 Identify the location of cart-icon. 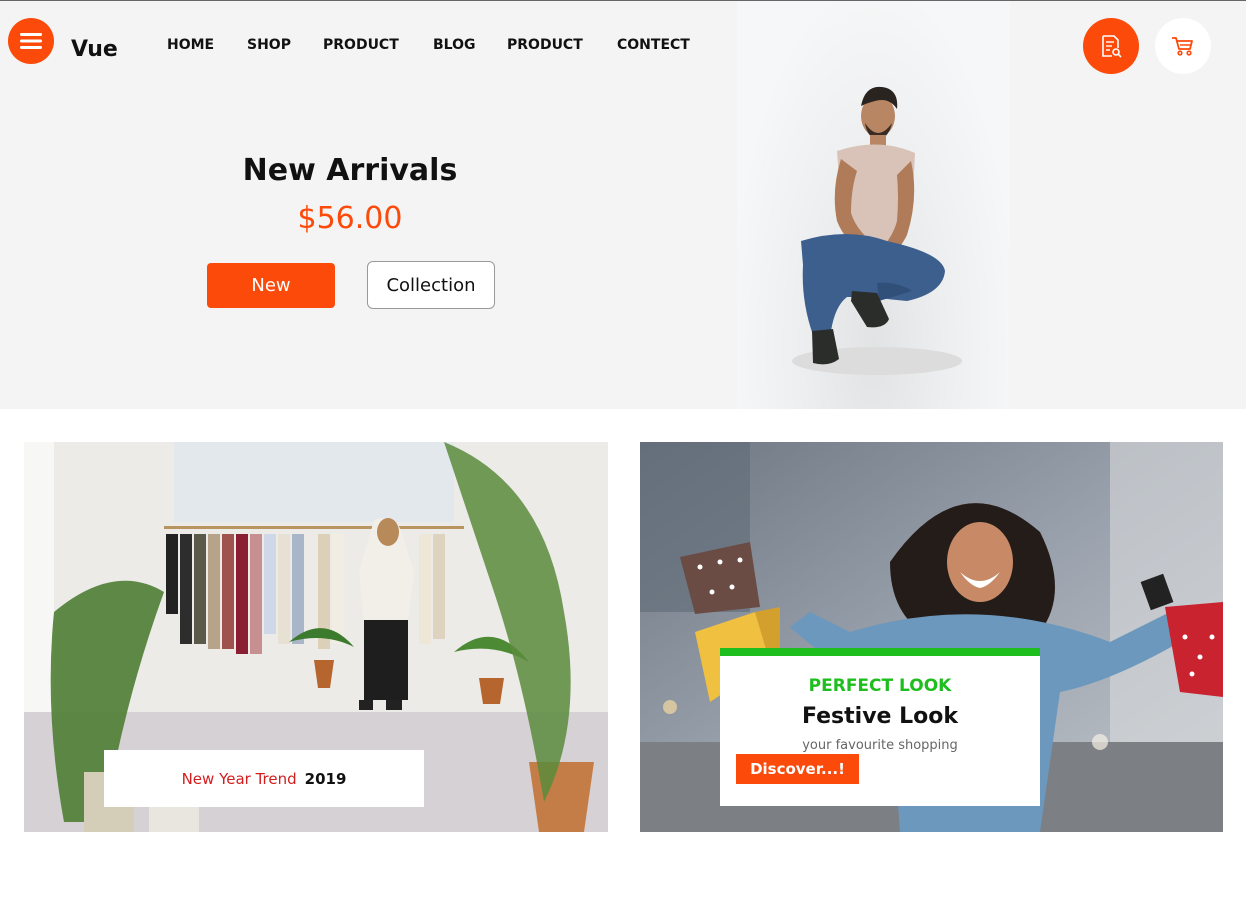
(1182, 46).